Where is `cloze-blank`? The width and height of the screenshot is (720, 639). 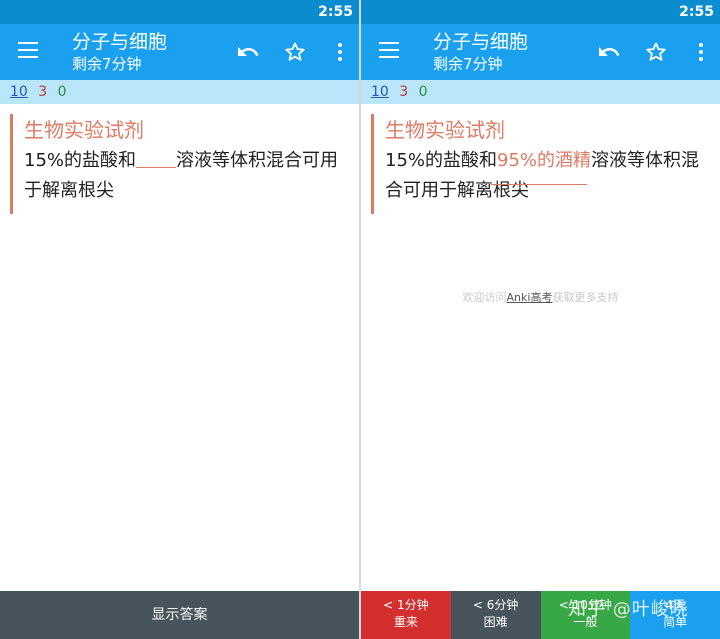 cloze-blank is located at coordinates (156, 157).